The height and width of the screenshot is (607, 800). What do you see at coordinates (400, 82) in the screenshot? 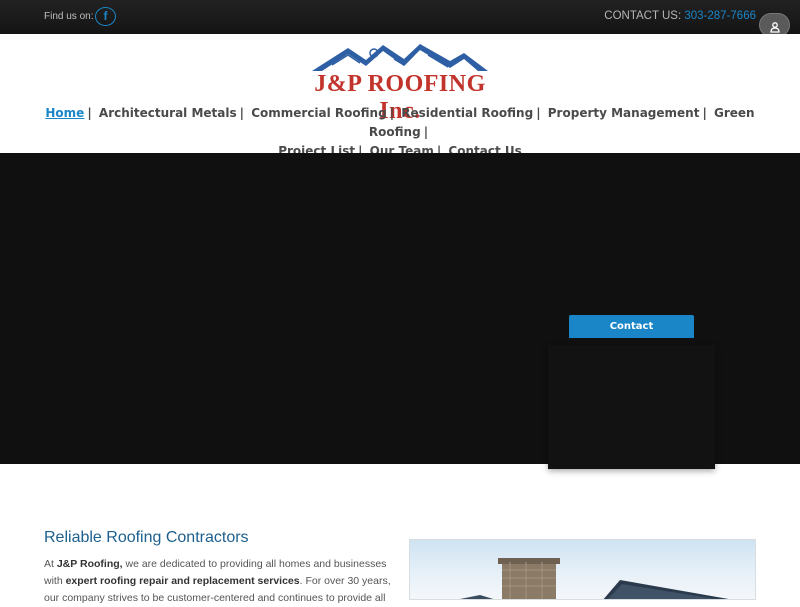
I see `company-logo: J&P ROOFING Inc.` at bounding box center [400, 82].